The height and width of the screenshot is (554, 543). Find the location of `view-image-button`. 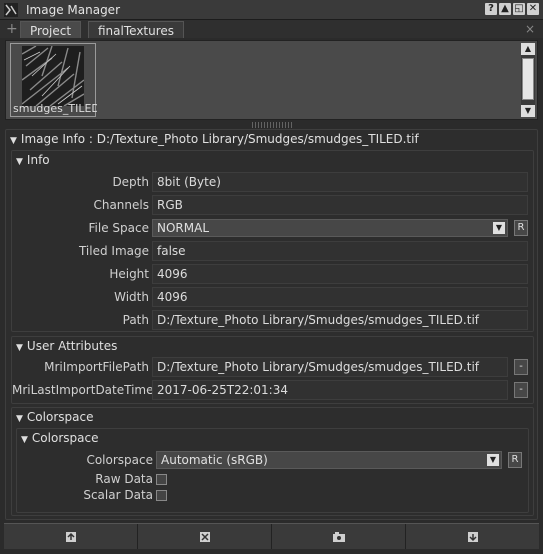

view-image-button is located at coordinates (339, 536).